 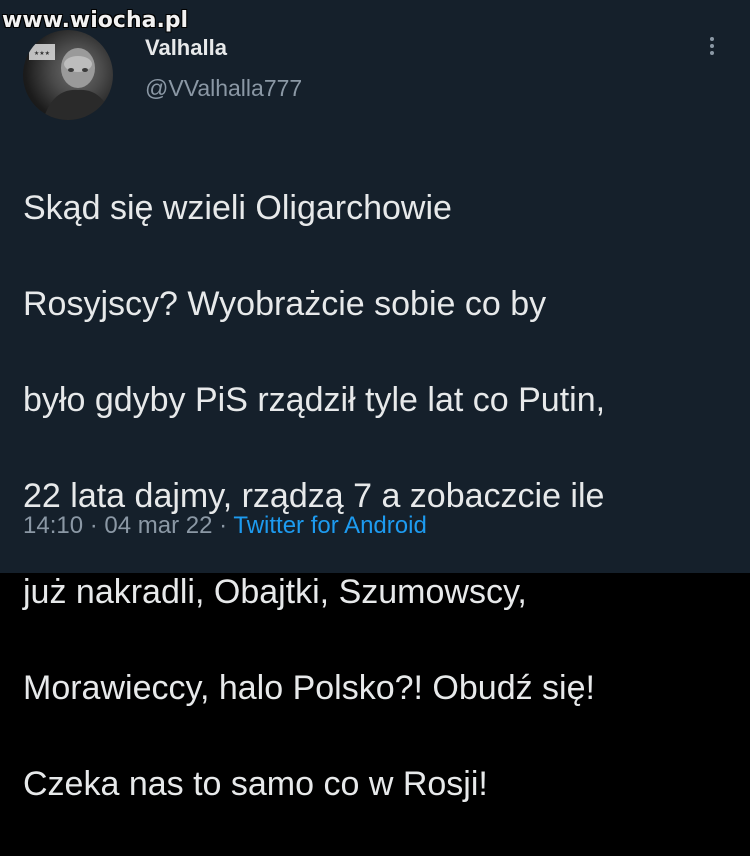 I want to click on tweet-source-link: Twitter for Android, so click(x=329, y=525).